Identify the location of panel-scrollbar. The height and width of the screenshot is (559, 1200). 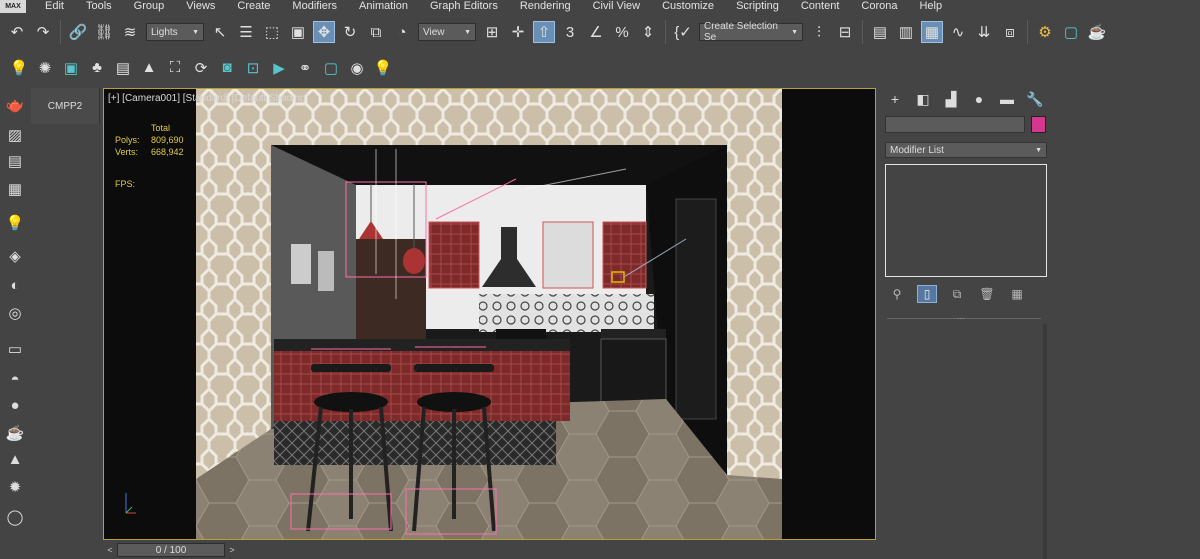
(1045, 441).